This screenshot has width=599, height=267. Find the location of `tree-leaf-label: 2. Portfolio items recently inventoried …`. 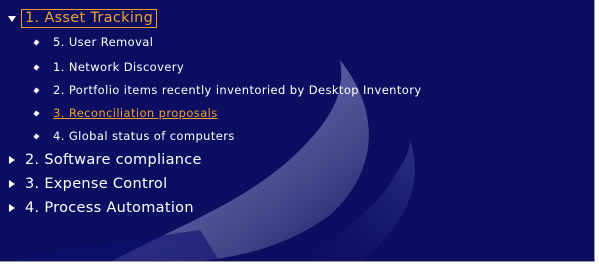

tree-leaf-label: 2. Portfolio items recently inventoried … is located at coordinates (237, 90).